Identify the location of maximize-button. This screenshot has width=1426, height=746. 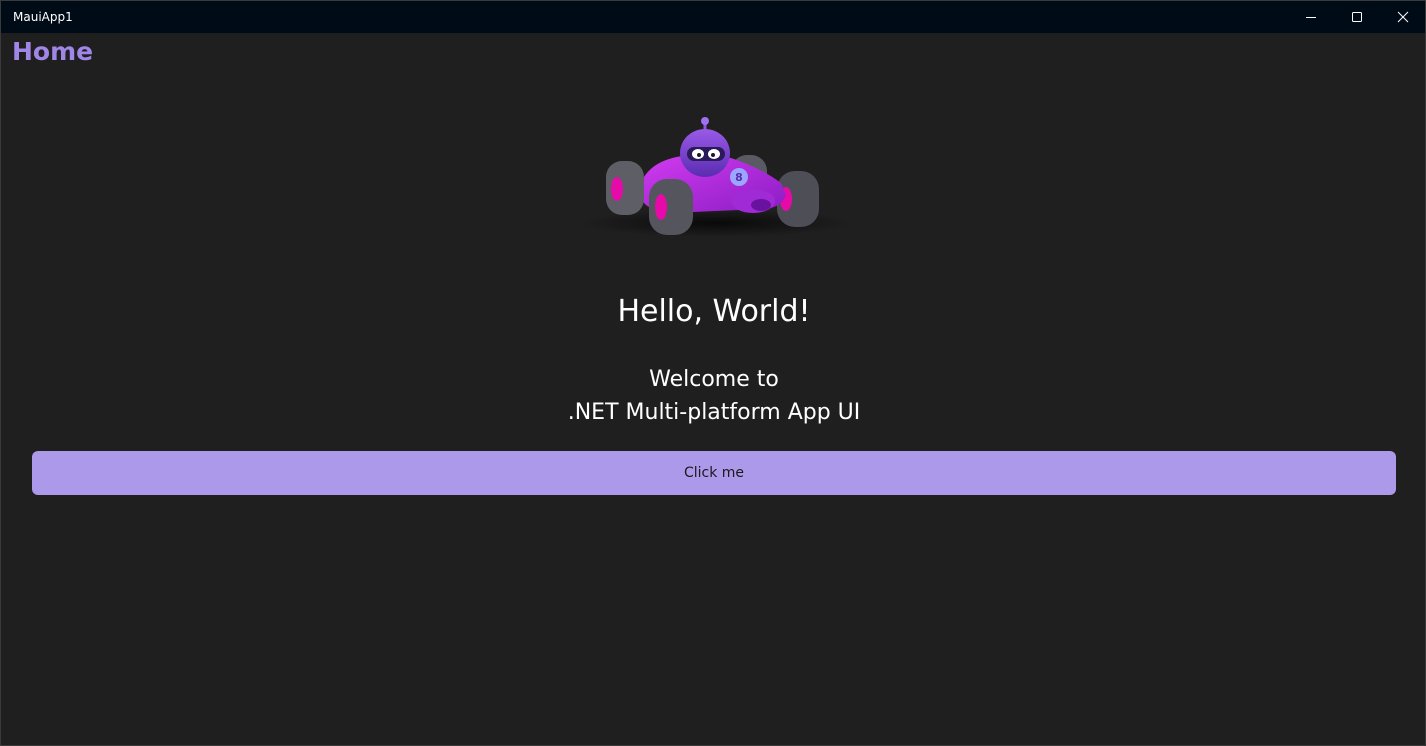
(1357, 17).